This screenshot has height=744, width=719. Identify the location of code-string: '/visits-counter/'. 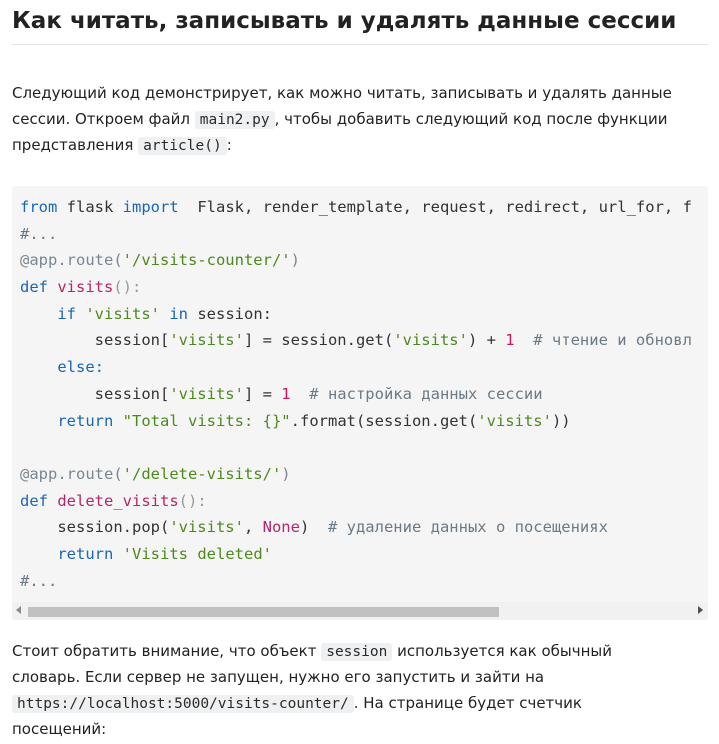
(206, 260).